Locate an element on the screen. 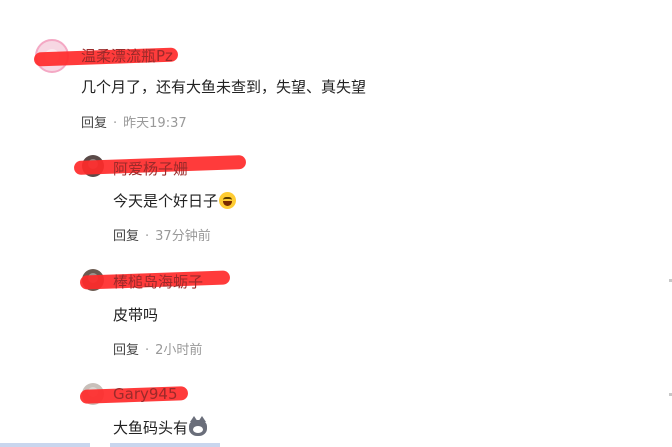 The width and height of the screenshot is (672, 447). comment-text: 今天是个好日子 is located at coordinates (175, 200).